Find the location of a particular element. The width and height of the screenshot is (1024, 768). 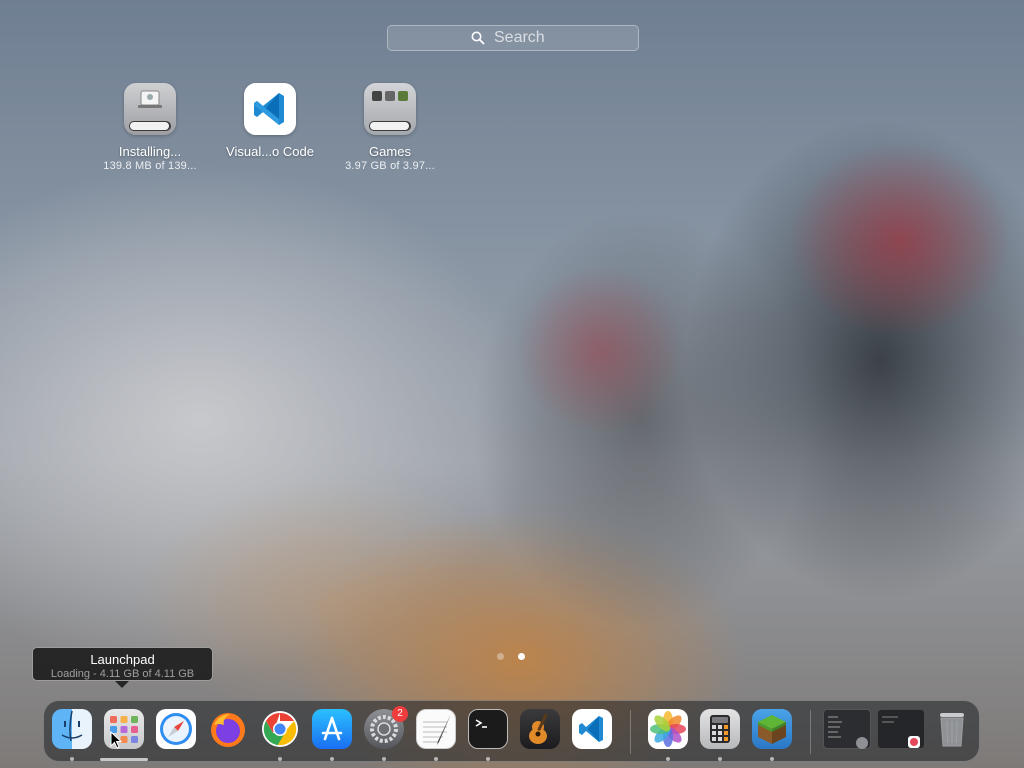

search-field is located at coordinates (513, 38).